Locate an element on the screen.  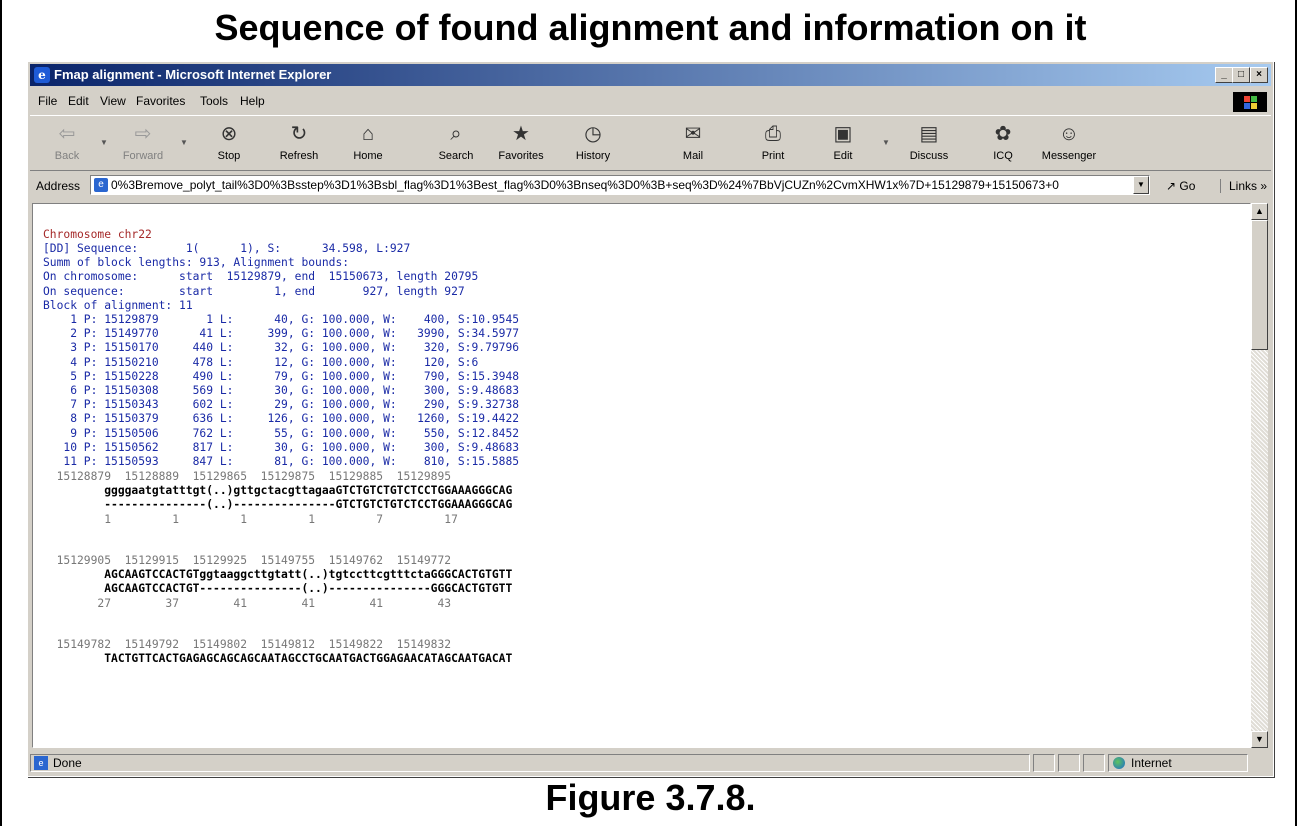
edit-button: ▣ Edit is located at coordinates (843, 143).